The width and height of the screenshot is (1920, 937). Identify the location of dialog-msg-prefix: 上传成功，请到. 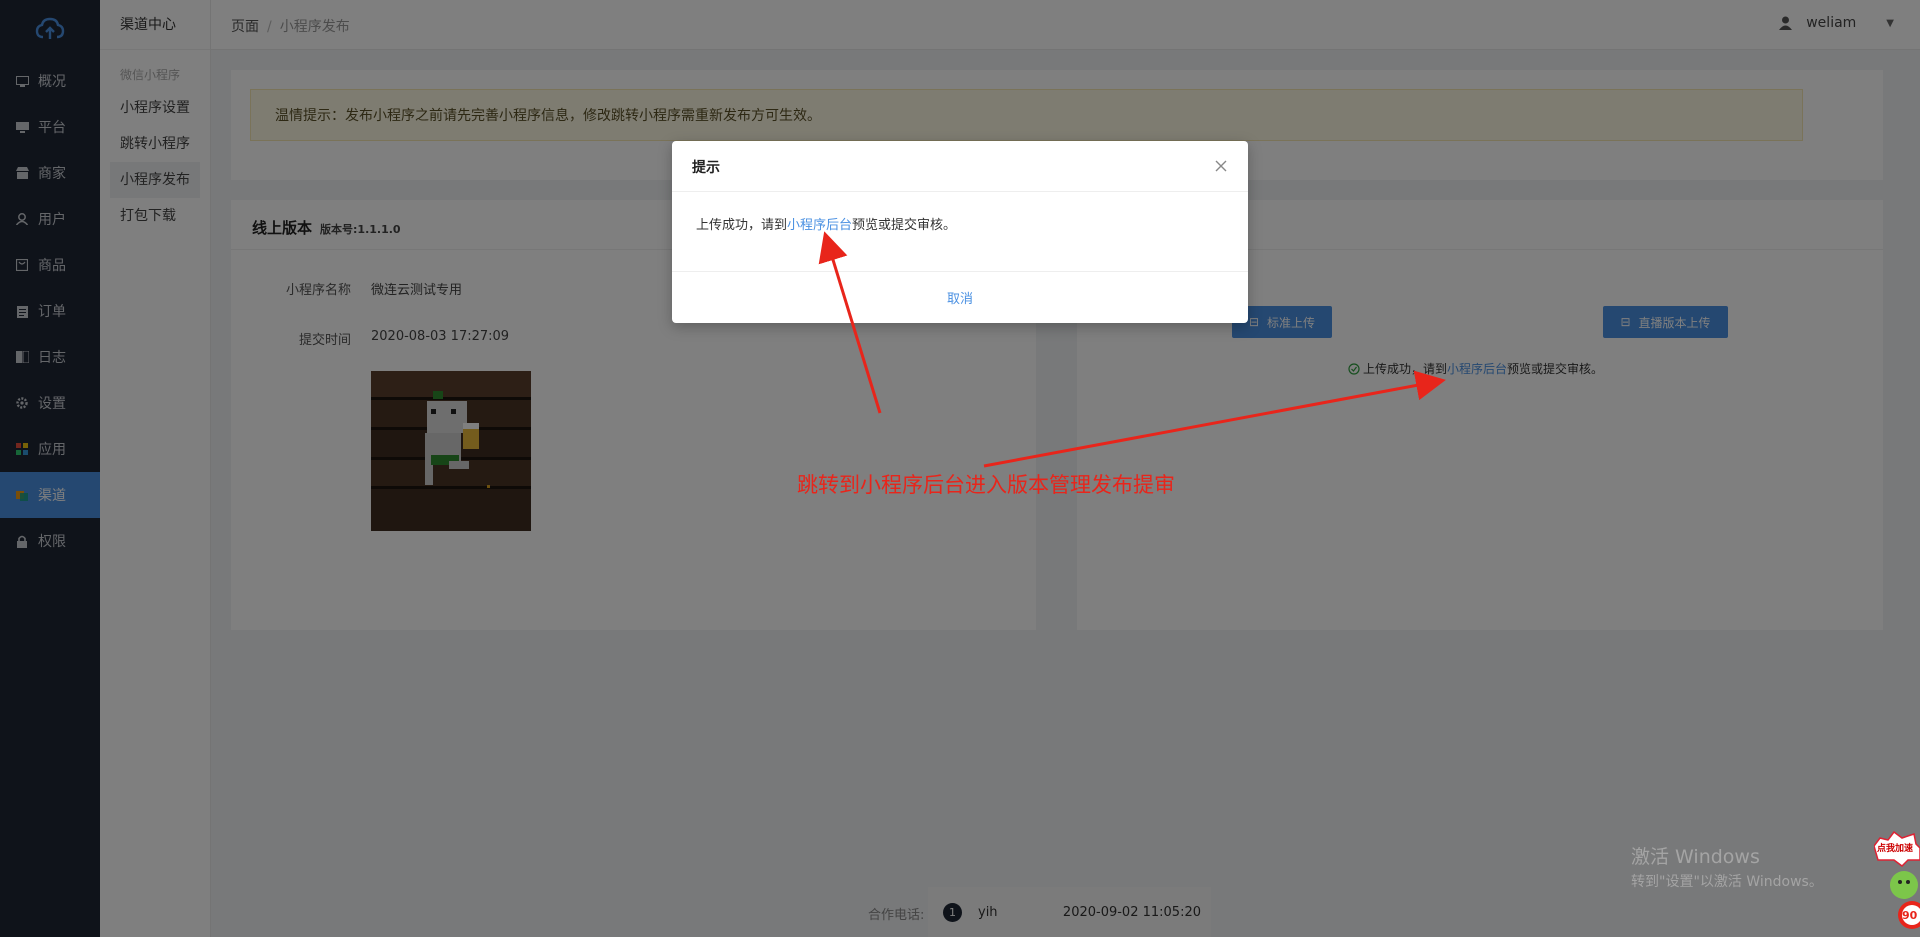
(742, 225).